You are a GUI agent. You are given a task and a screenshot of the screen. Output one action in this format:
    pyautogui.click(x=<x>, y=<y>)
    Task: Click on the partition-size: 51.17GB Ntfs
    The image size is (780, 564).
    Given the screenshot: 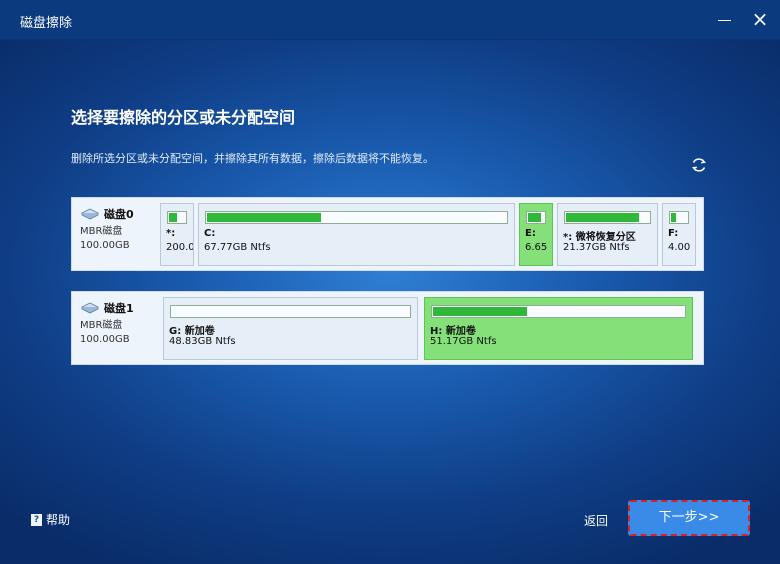 What is the action you would take?
    pyautogui.click(x=463, y=341)
    